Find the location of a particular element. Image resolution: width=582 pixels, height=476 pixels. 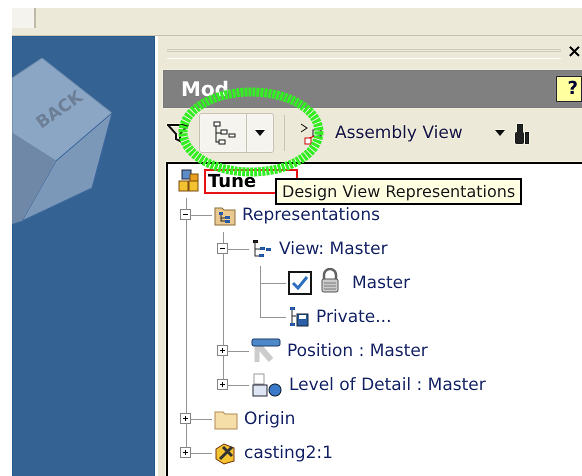

assembly-icon is located at coordinates (189, 181).